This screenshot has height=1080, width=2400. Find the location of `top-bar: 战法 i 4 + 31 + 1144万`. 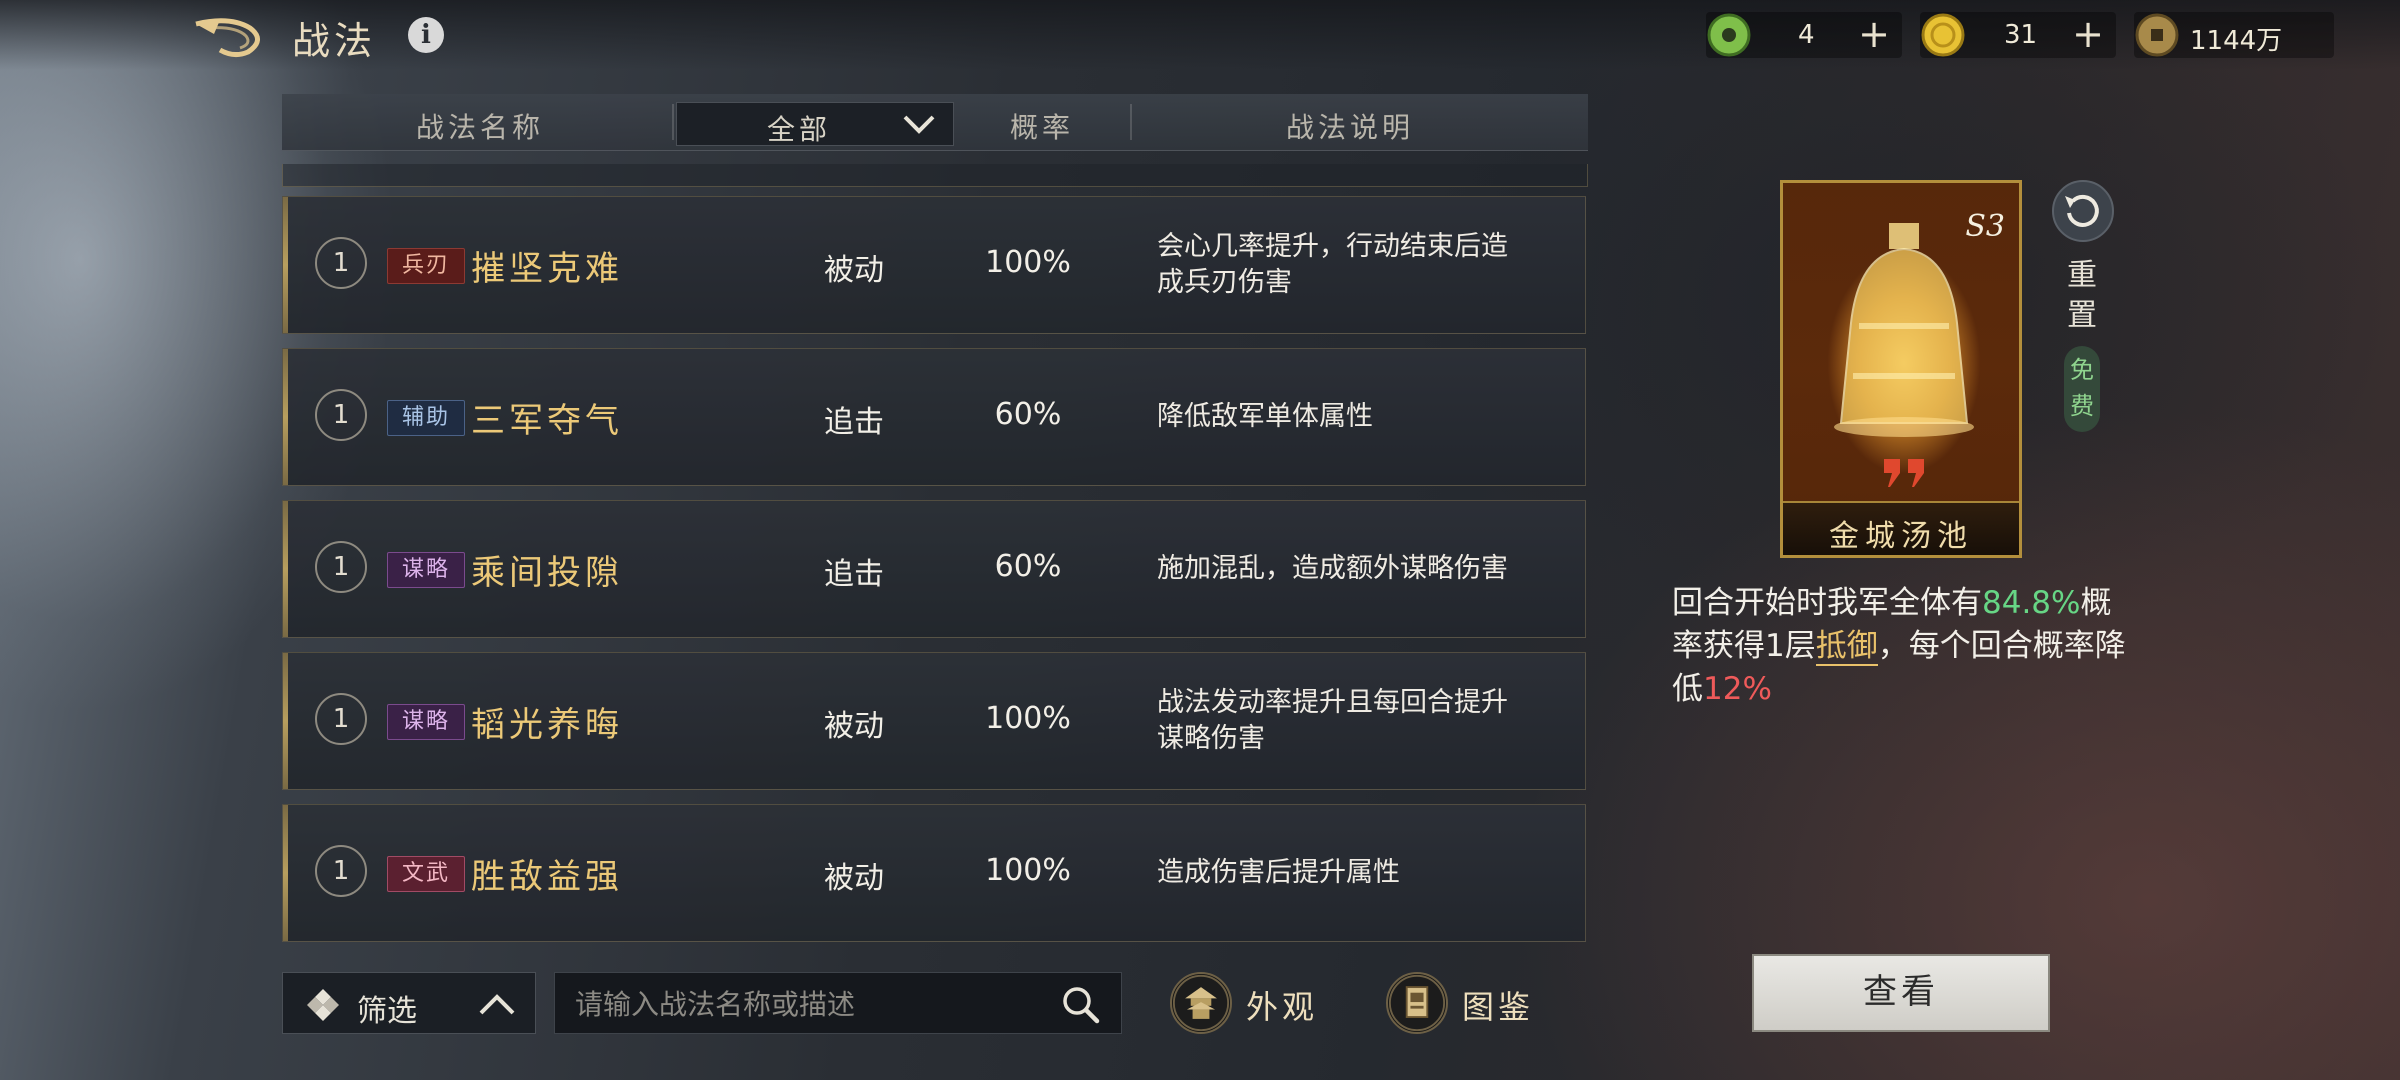

top-bar: 战法 i 4 + 31 + 1144万 is located at coordinates (1200, 35).